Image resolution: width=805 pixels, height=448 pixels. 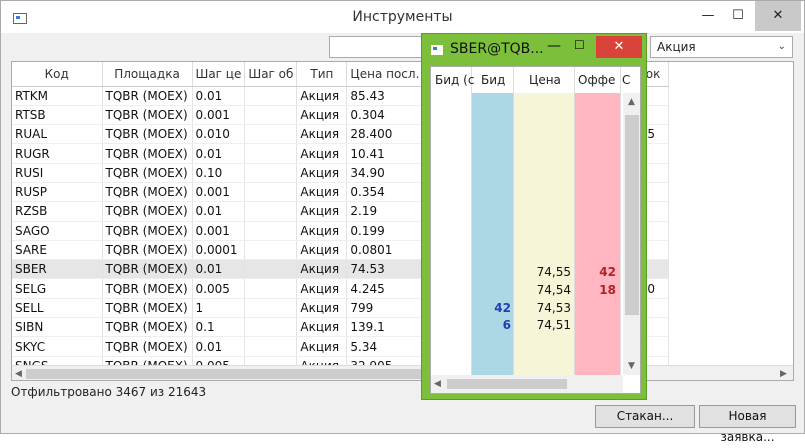 I want to click on header-bid-cumulative: Бид (с, so click(x=454, y=80).